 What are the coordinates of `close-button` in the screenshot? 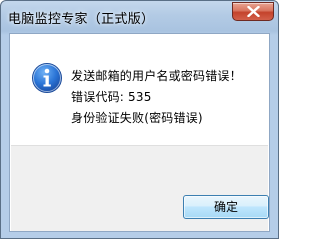 It's located at (253, 11).